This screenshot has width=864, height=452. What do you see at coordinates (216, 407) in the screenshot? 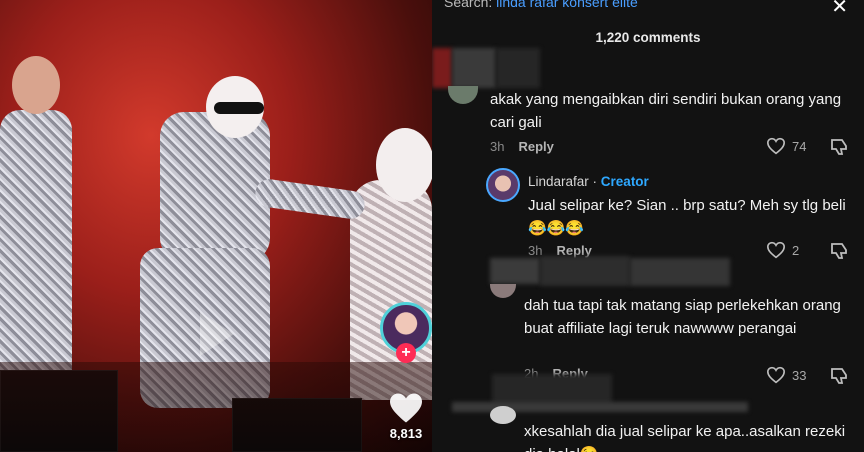
I see `stage-floor` at bounding box center [216, 407].